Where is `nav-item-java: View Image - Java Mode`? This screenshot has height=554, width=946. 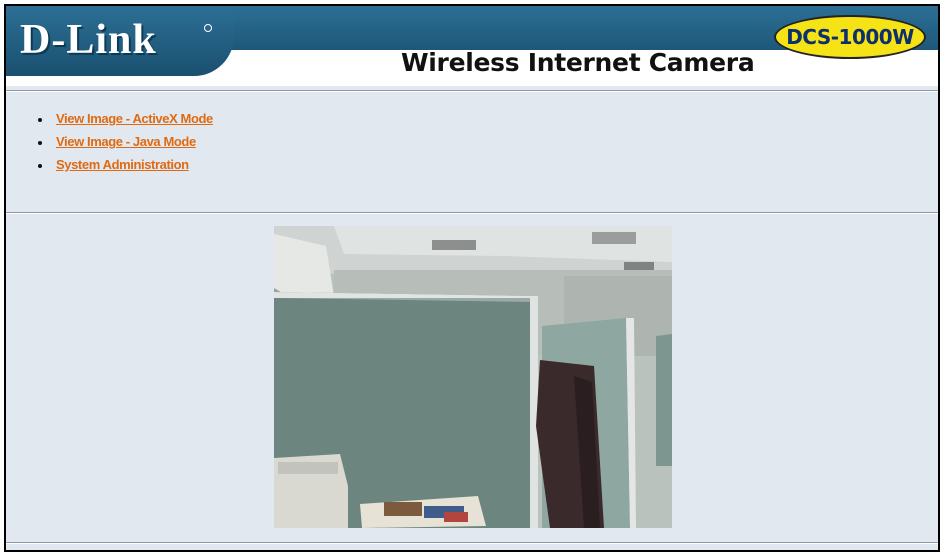 nav-item-java: View Image - Java Mode is located at coordinates (123, 144).